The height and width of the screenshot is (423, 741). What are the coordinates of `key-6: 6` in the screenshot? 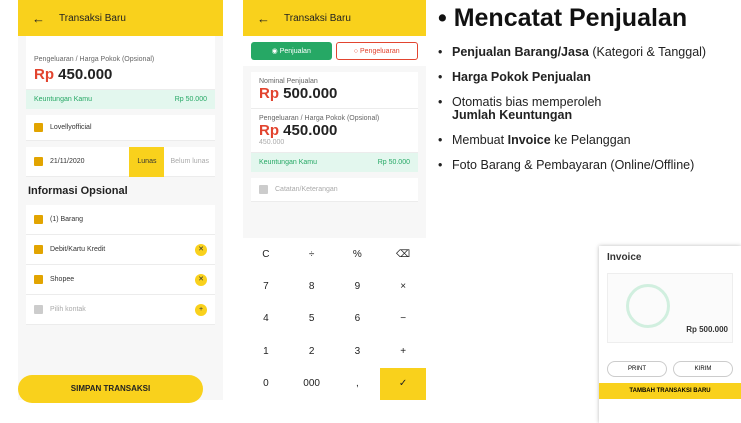 It's located at (358, 319).